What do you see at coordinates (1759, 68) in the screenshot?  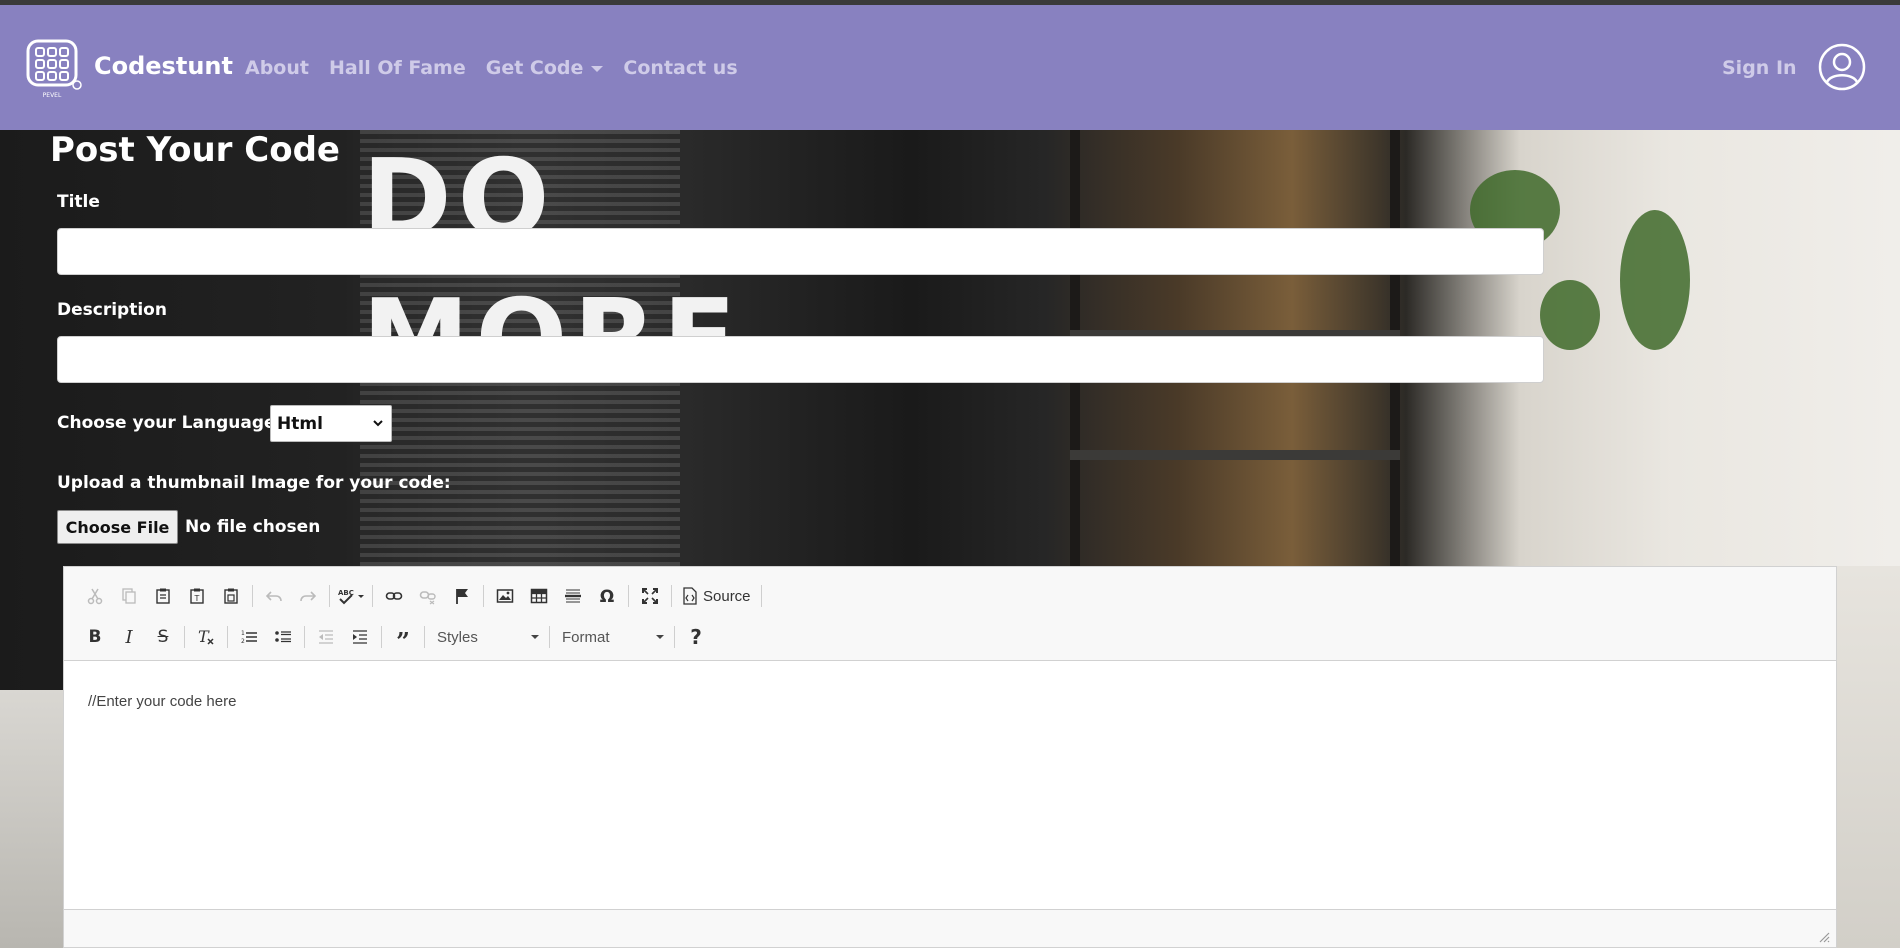 I see `sign-in-link: Sign In` at bounding box center [1759, 68].